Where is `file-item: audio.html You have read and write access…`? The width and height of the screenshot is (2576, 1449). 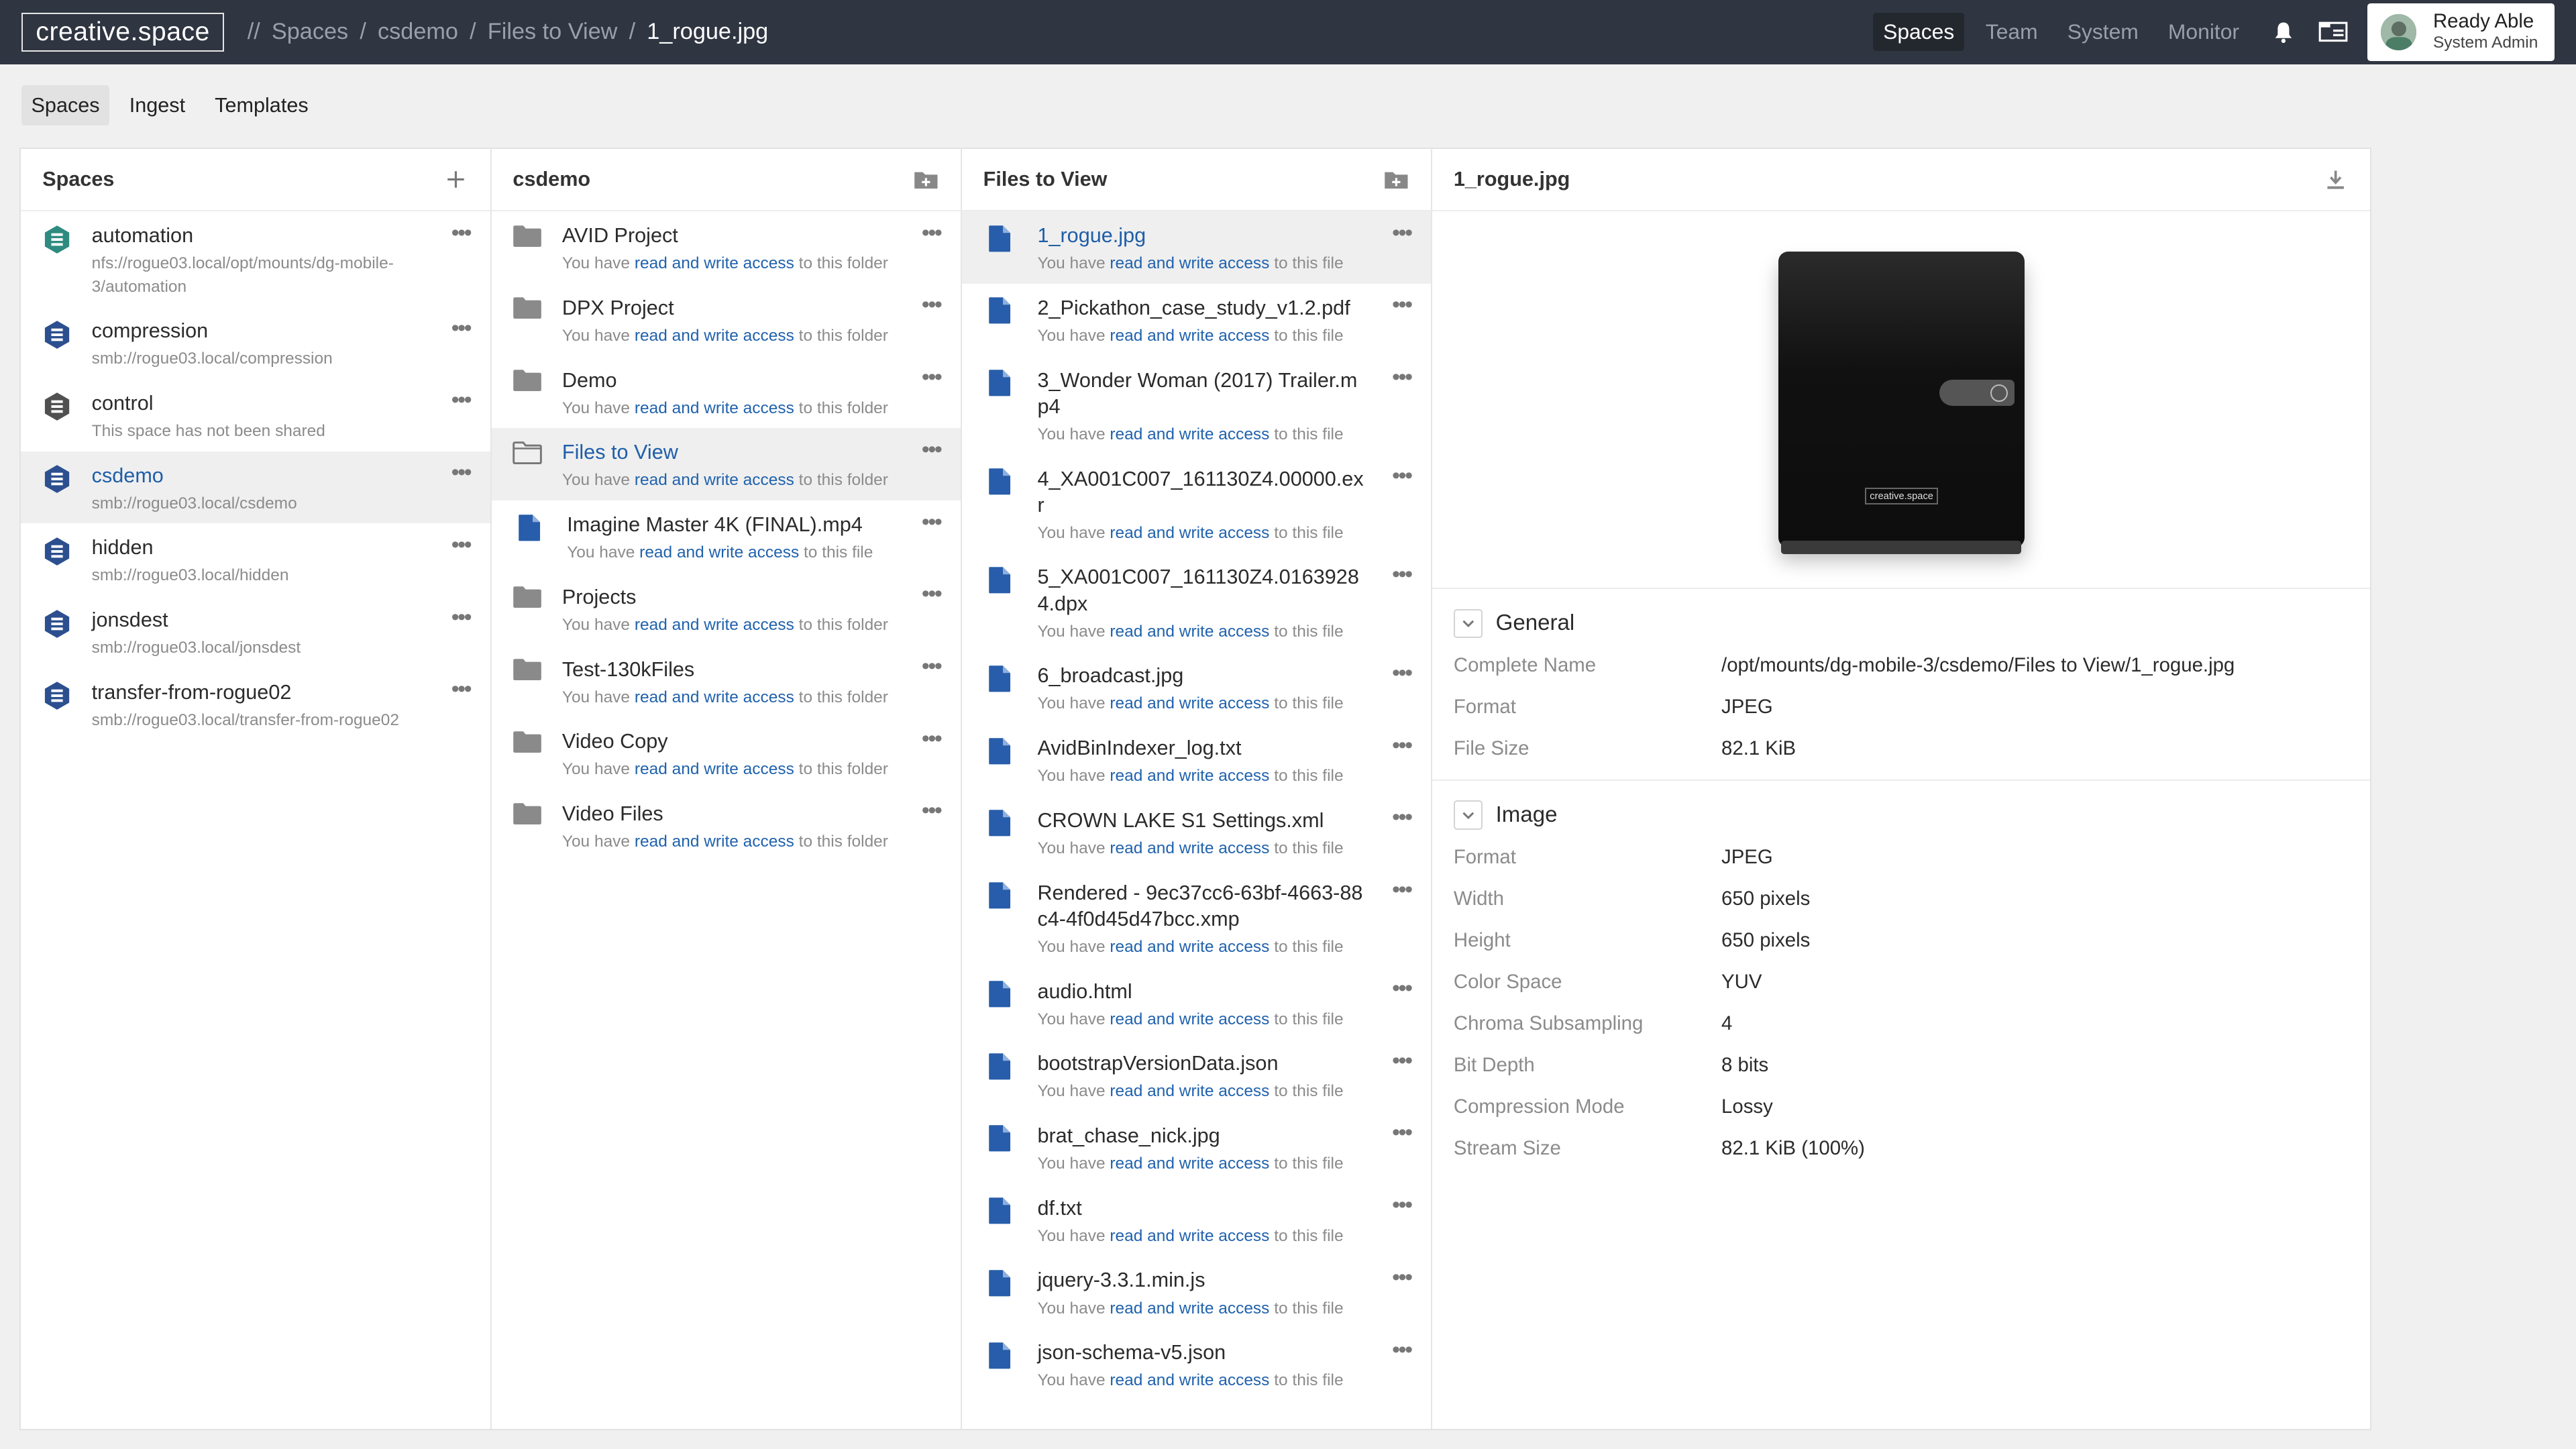
file-item: audio.html You have read and write access… is located at coordinates (1196, 1003).